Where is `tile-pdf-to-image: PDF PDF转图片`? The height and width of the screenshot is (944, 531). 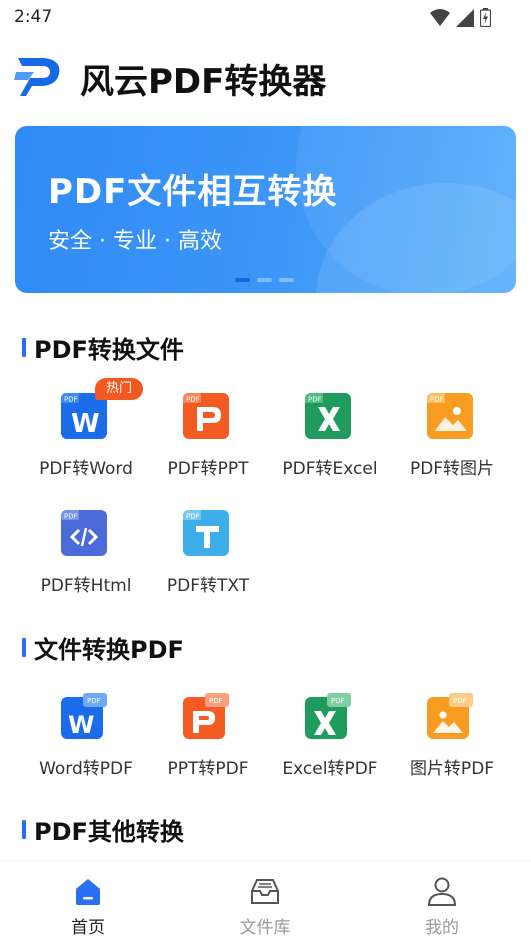
tile-pdf-to-image: PDF PDF转图片 is located at coordinates (449, 448).